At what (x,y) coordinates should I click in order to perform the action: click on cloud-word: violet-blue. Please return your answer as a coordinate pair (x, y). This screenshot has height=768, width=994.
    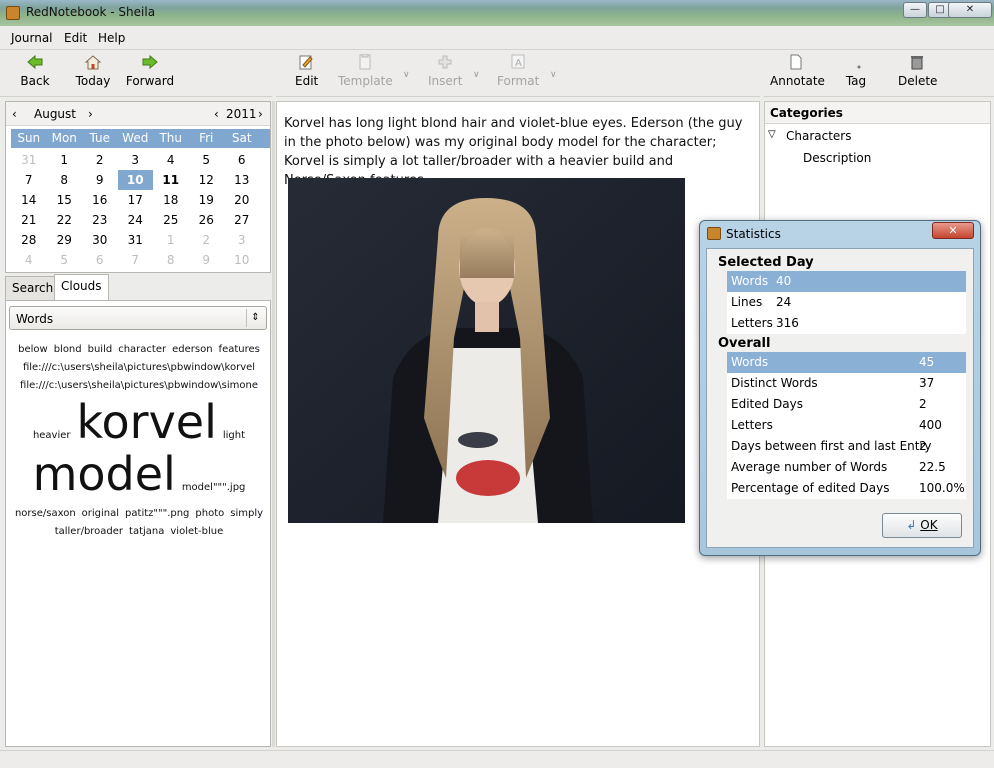
    Looking at the image, I should click on (196, 531).